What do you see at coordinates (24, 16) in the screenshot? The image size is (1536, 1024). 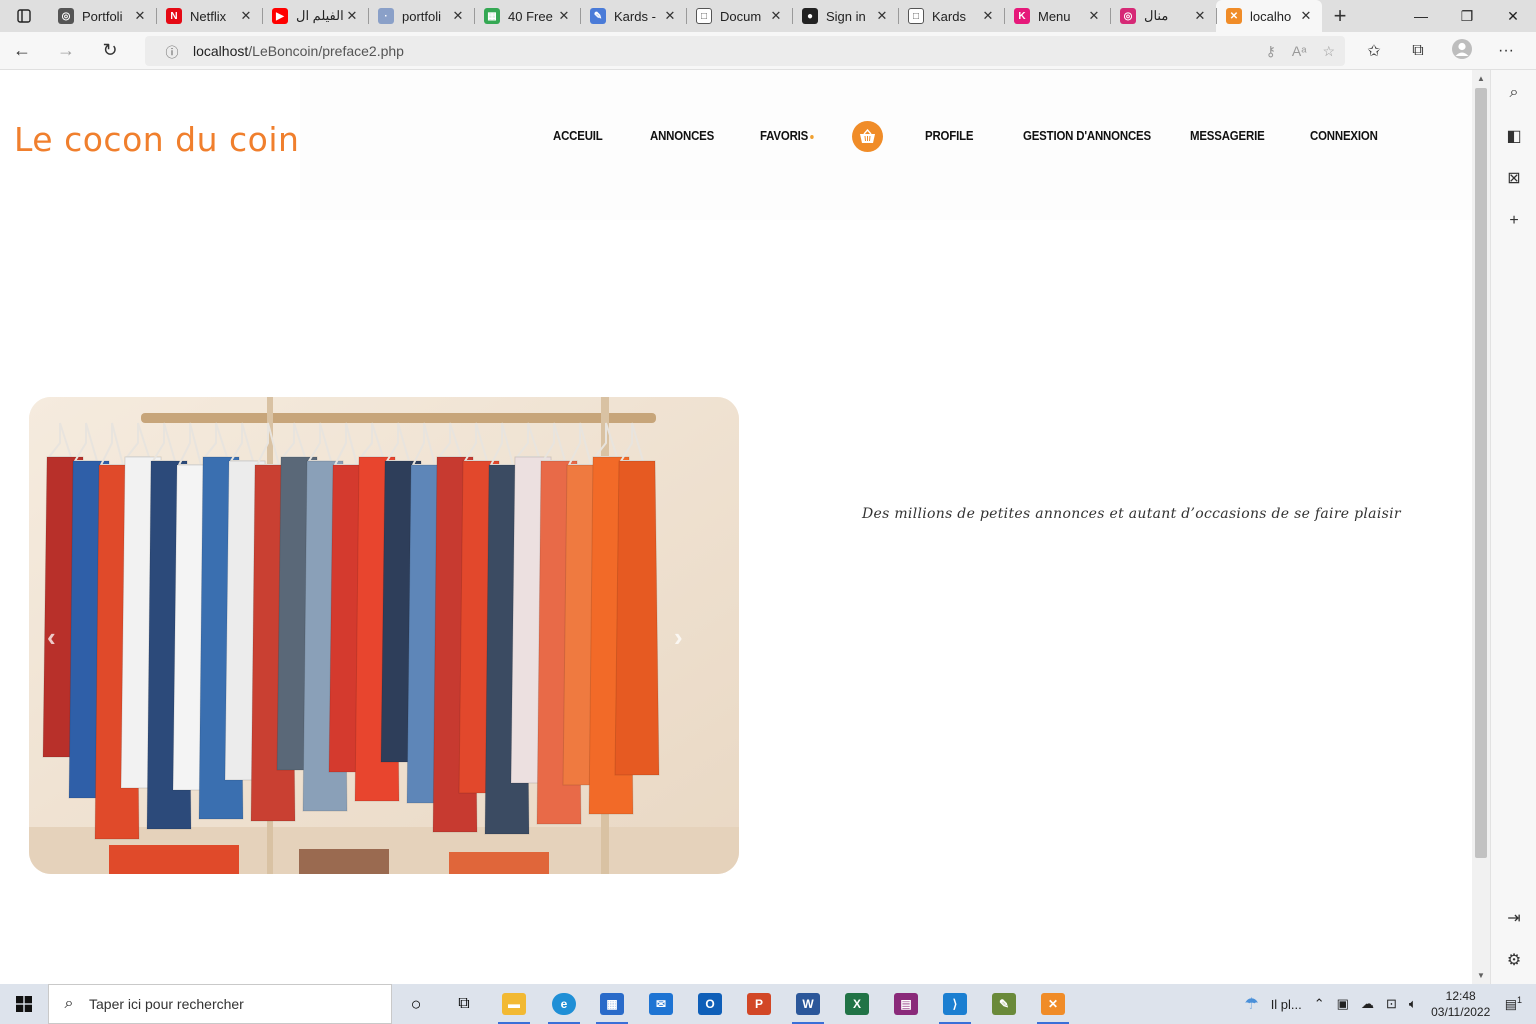 I see `tab-actions-button` at bounding box center [24, 16].